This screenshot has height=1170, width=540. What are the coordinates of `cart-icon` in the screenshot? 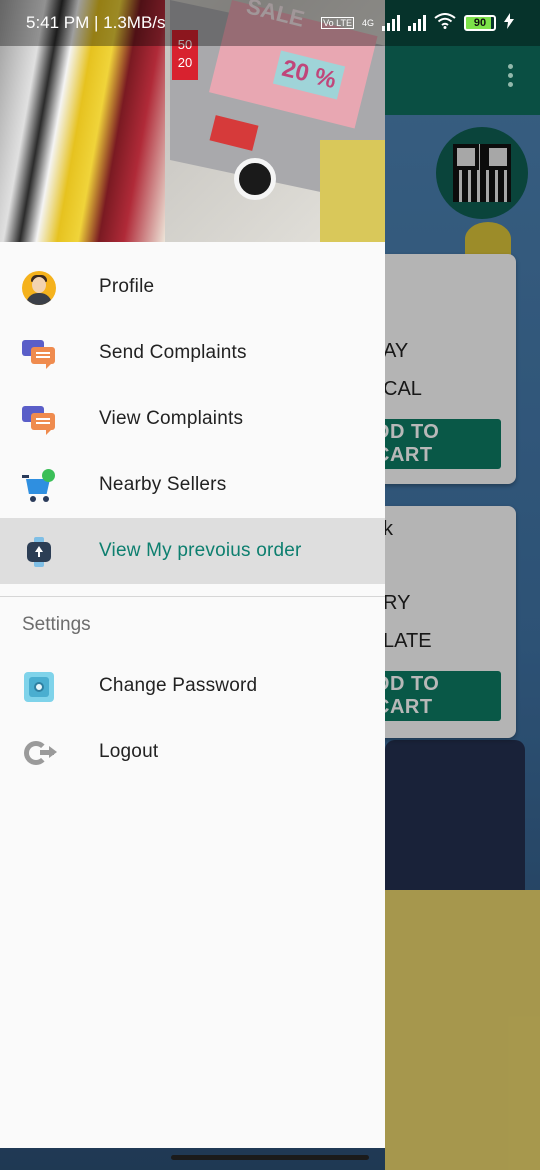 It's located at (39, 486).